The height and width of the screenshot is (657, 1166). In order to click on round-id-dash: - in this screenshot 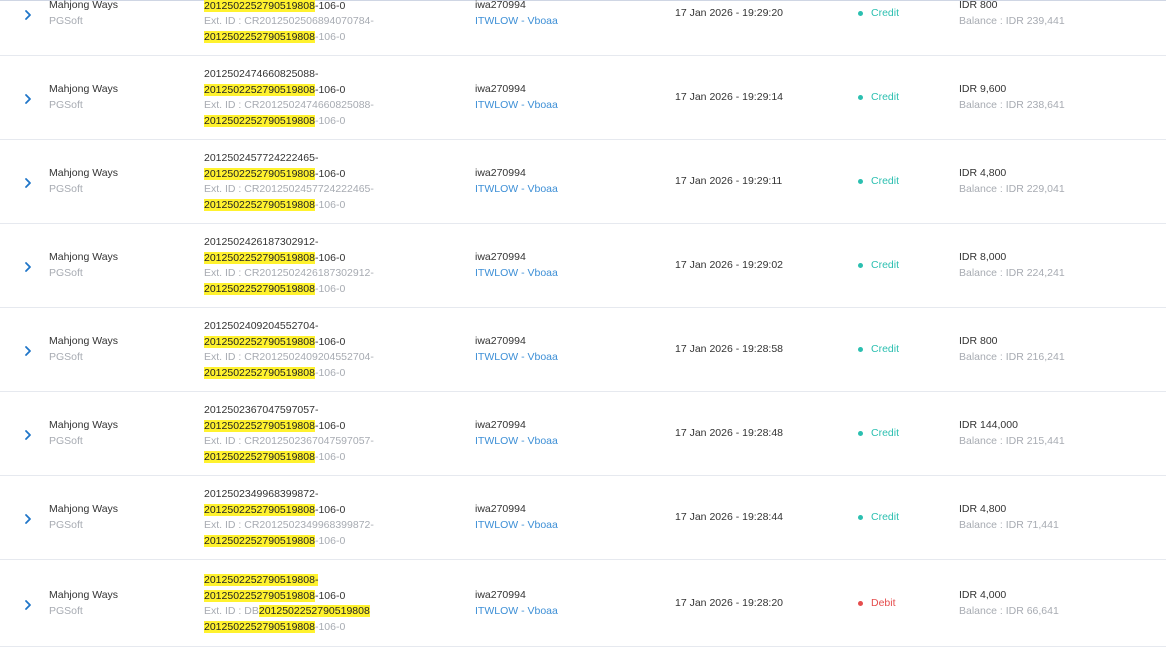, I will do `click(316, 580)`.